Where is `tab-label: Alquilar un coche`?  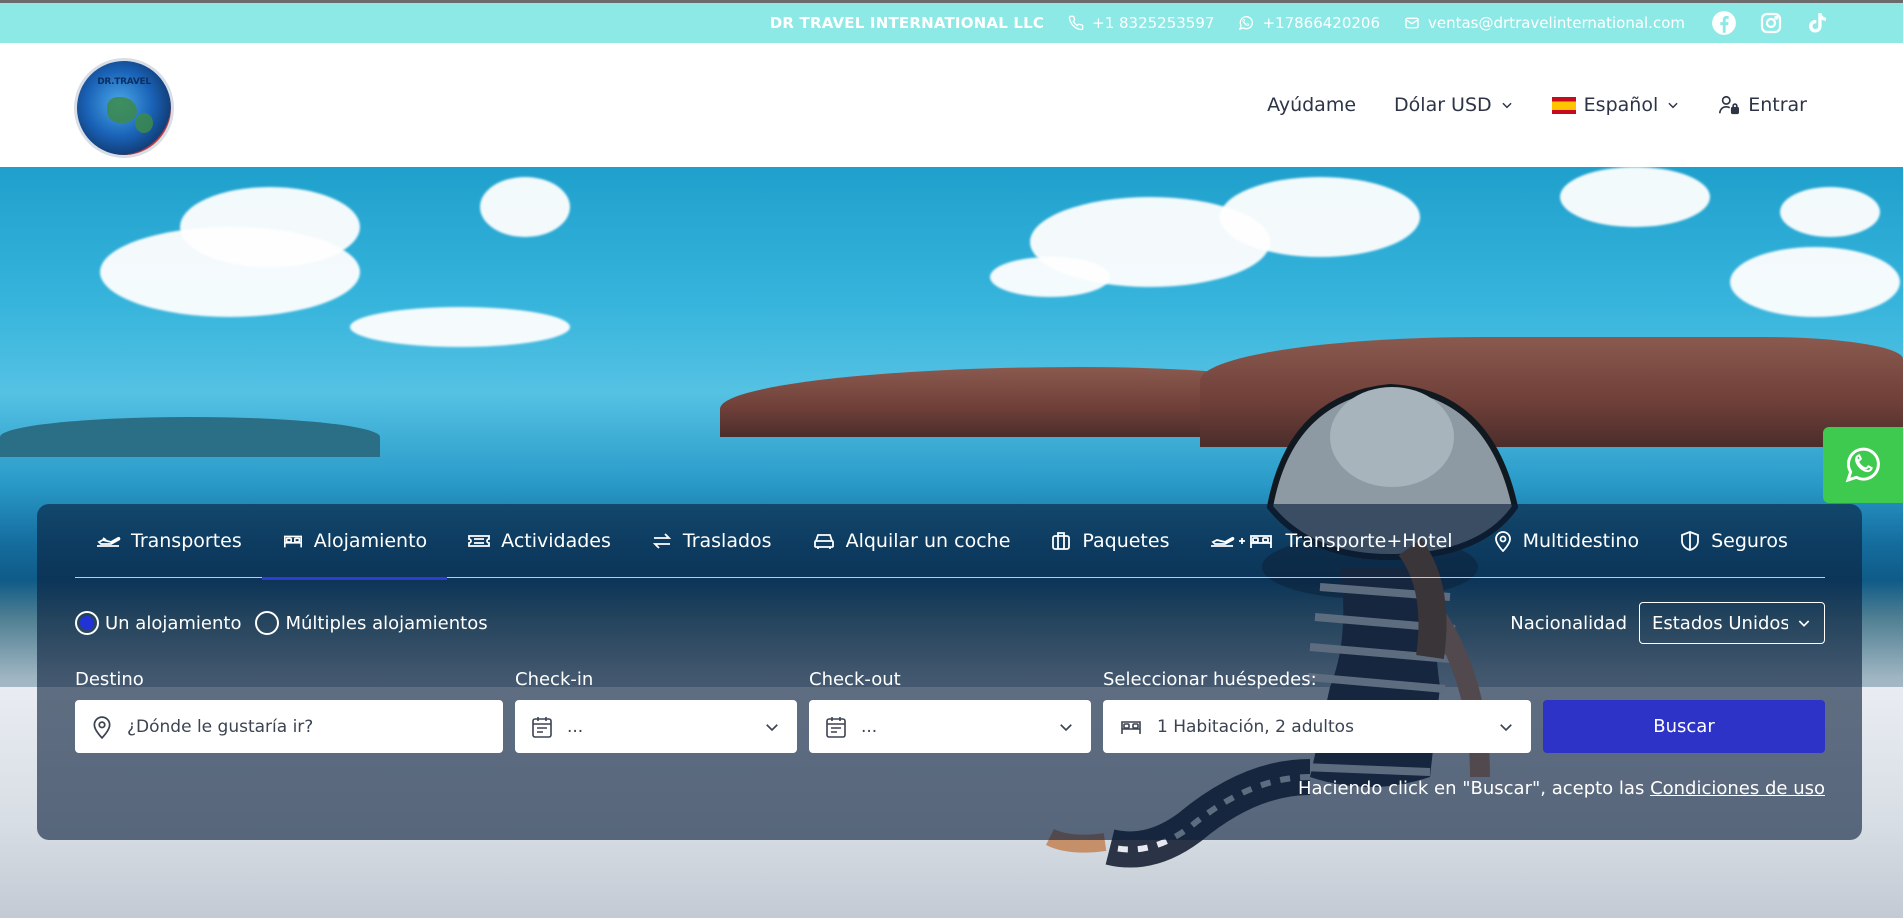 tab-label: Alquilar un coche is located at coordinates (928, 540).